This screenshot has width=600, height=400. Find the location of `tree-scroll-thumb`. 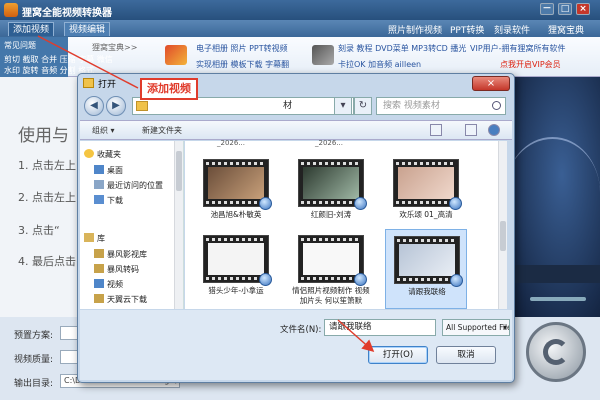

tree-scroll-thumb is located at coordinates (179, 171).